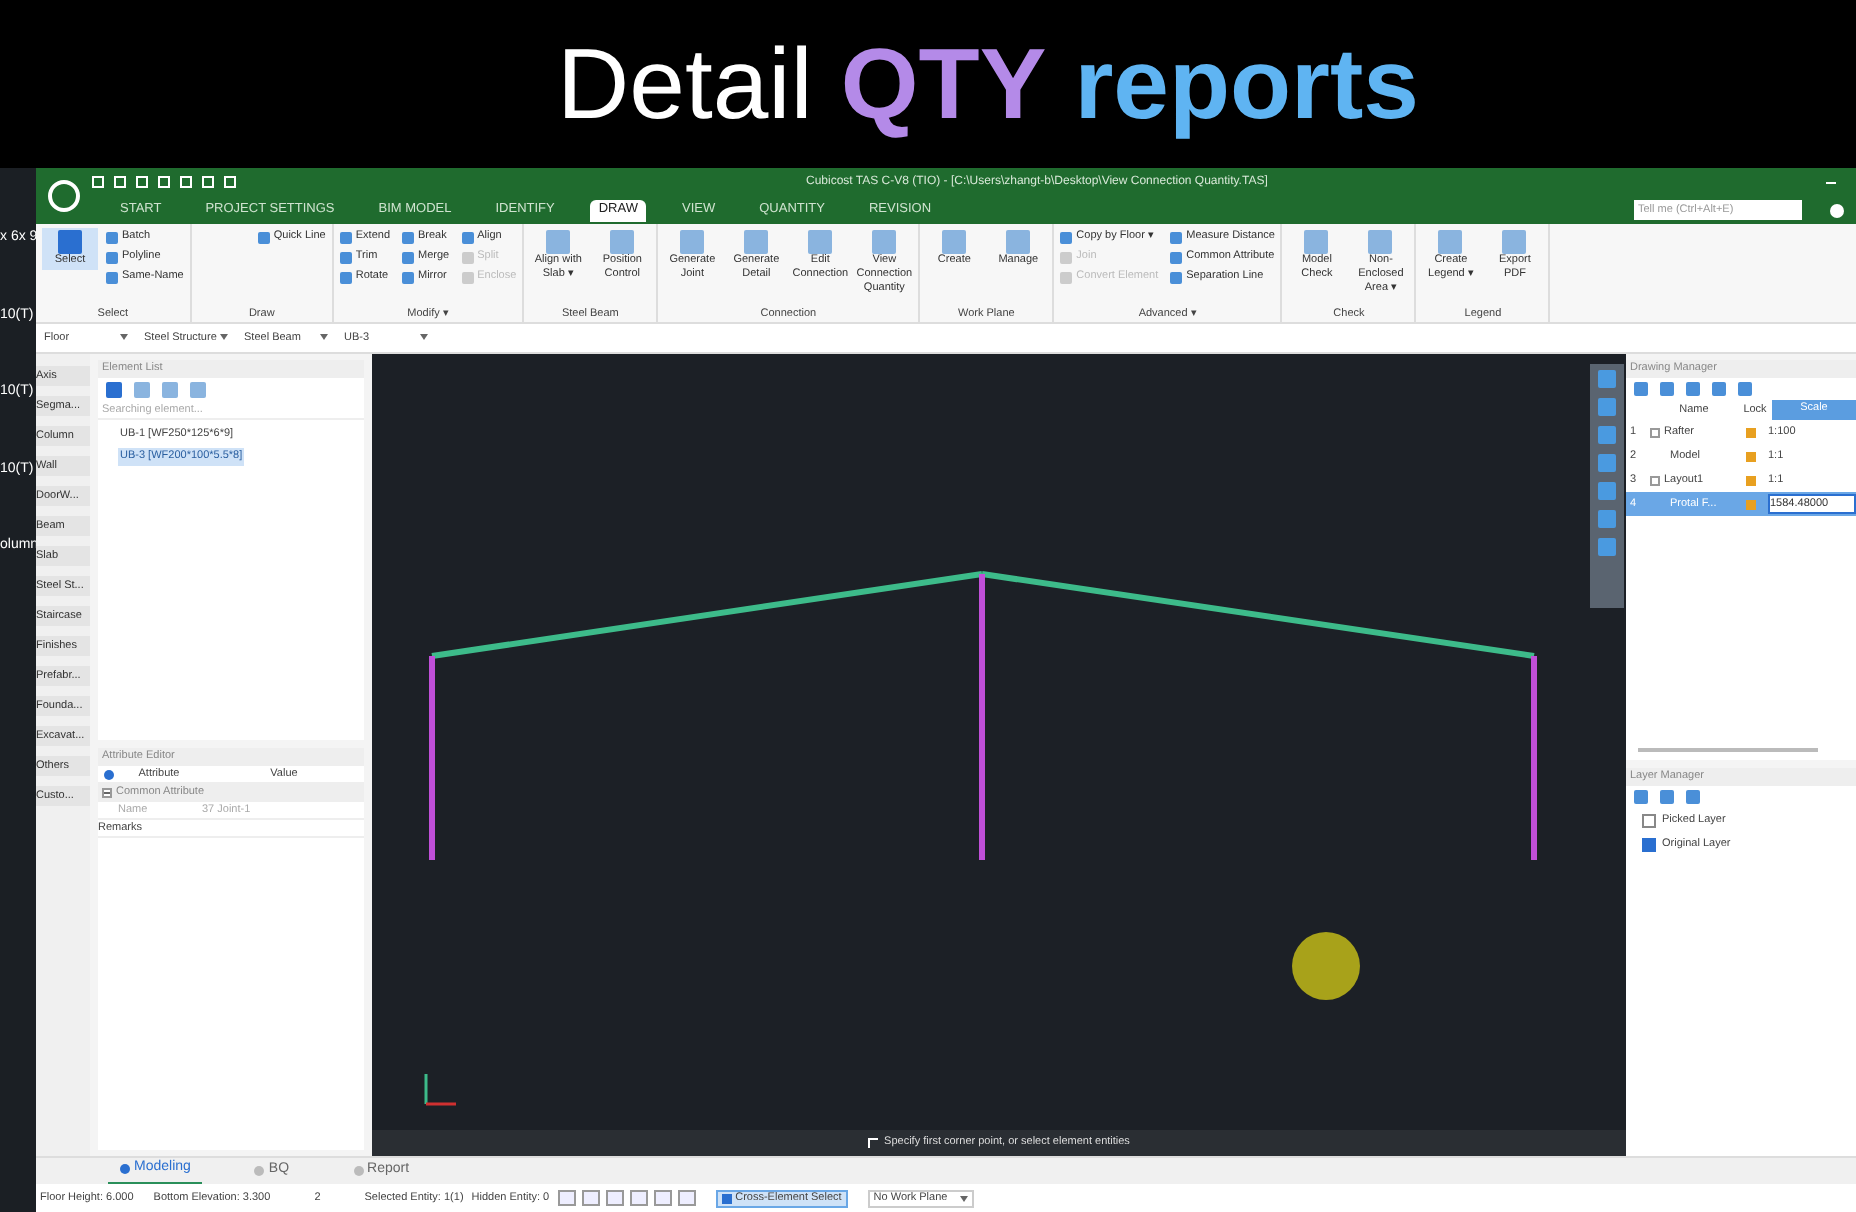  What do you see at coordinates (685, 84) in the screenshot?
I see `banner-title: Detail` at bounding box center [685, 84].